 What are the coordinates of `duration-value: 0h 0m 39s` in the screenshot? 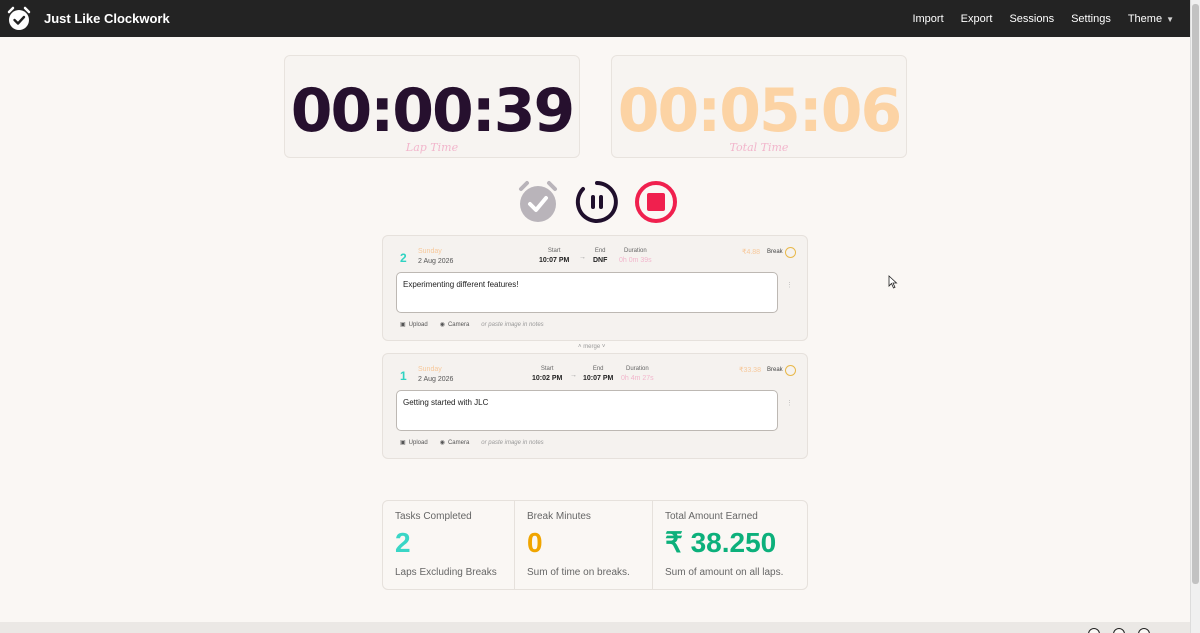 It's located at (635, 260).